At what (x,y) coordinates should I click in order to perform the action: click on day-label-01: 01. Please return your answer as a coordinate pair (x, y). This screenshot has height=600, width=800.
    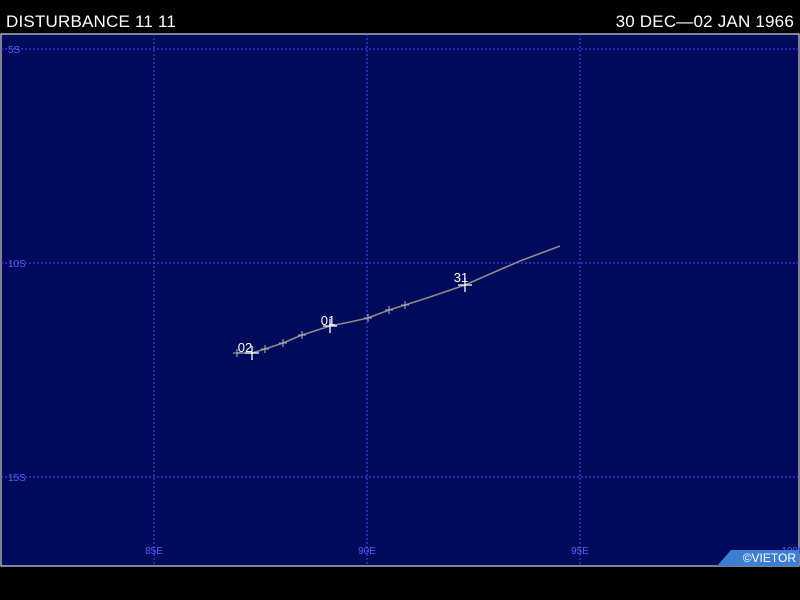
    Looking at the image, I should click on (328, 320).